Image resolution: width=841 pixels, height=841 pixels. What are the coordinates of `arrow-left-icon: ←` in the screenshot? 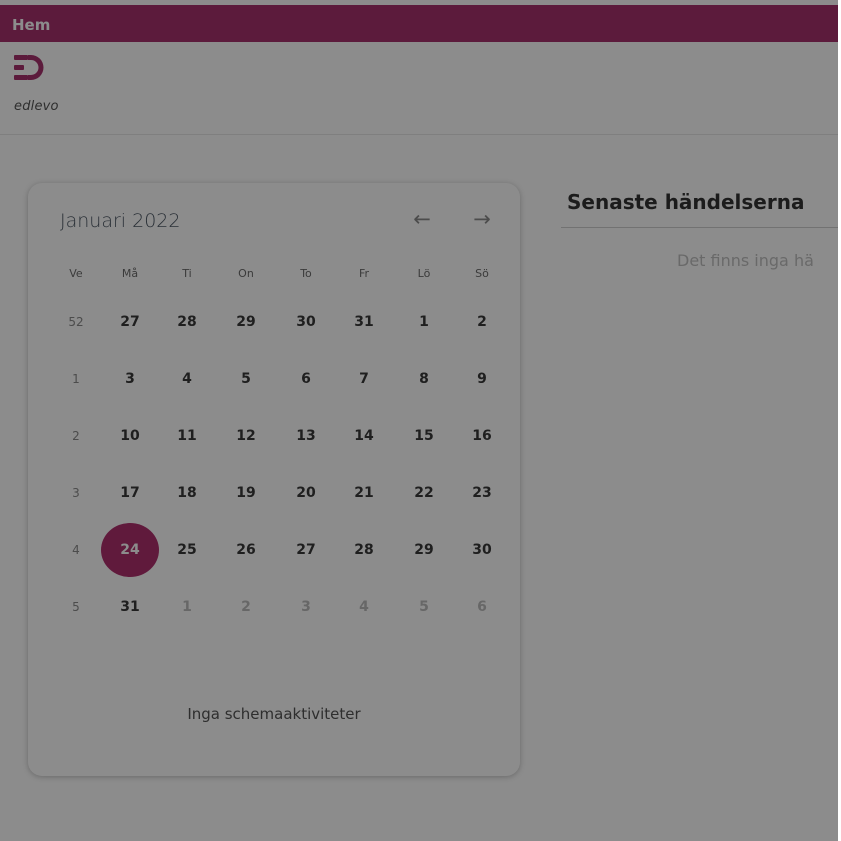 It's located at (422, 219).